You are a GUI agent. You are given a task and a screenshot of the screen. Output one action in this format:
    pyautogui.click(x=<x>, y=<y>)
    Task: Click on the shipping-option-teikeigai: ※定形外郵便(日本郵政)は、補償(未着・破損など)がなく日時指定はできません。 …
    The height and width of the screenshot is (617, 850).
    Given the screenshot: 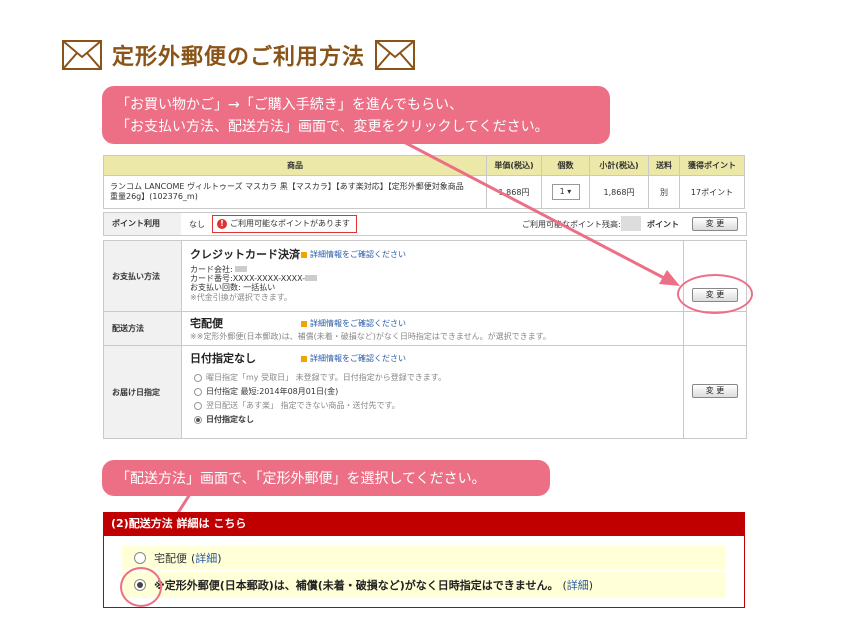 What is the action you would take?
    pyautogui.click(x=424, y=585)
    